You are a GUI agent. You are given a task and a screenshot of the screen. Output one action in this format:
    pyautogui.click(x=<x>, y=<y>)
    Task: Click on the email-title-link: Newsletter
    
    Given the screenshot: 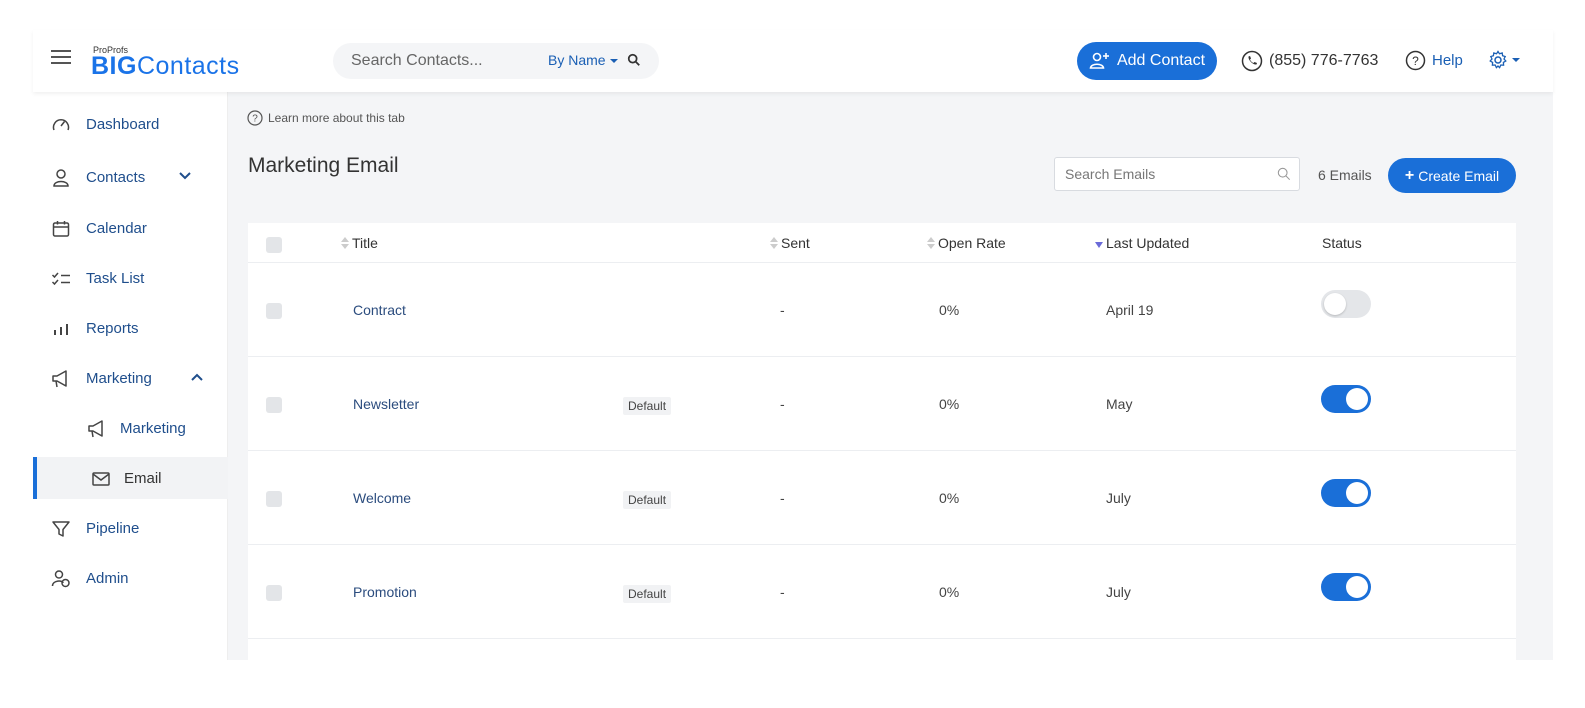 What is the action you would take?
    pyautogui.click(x=386, y=404)
    